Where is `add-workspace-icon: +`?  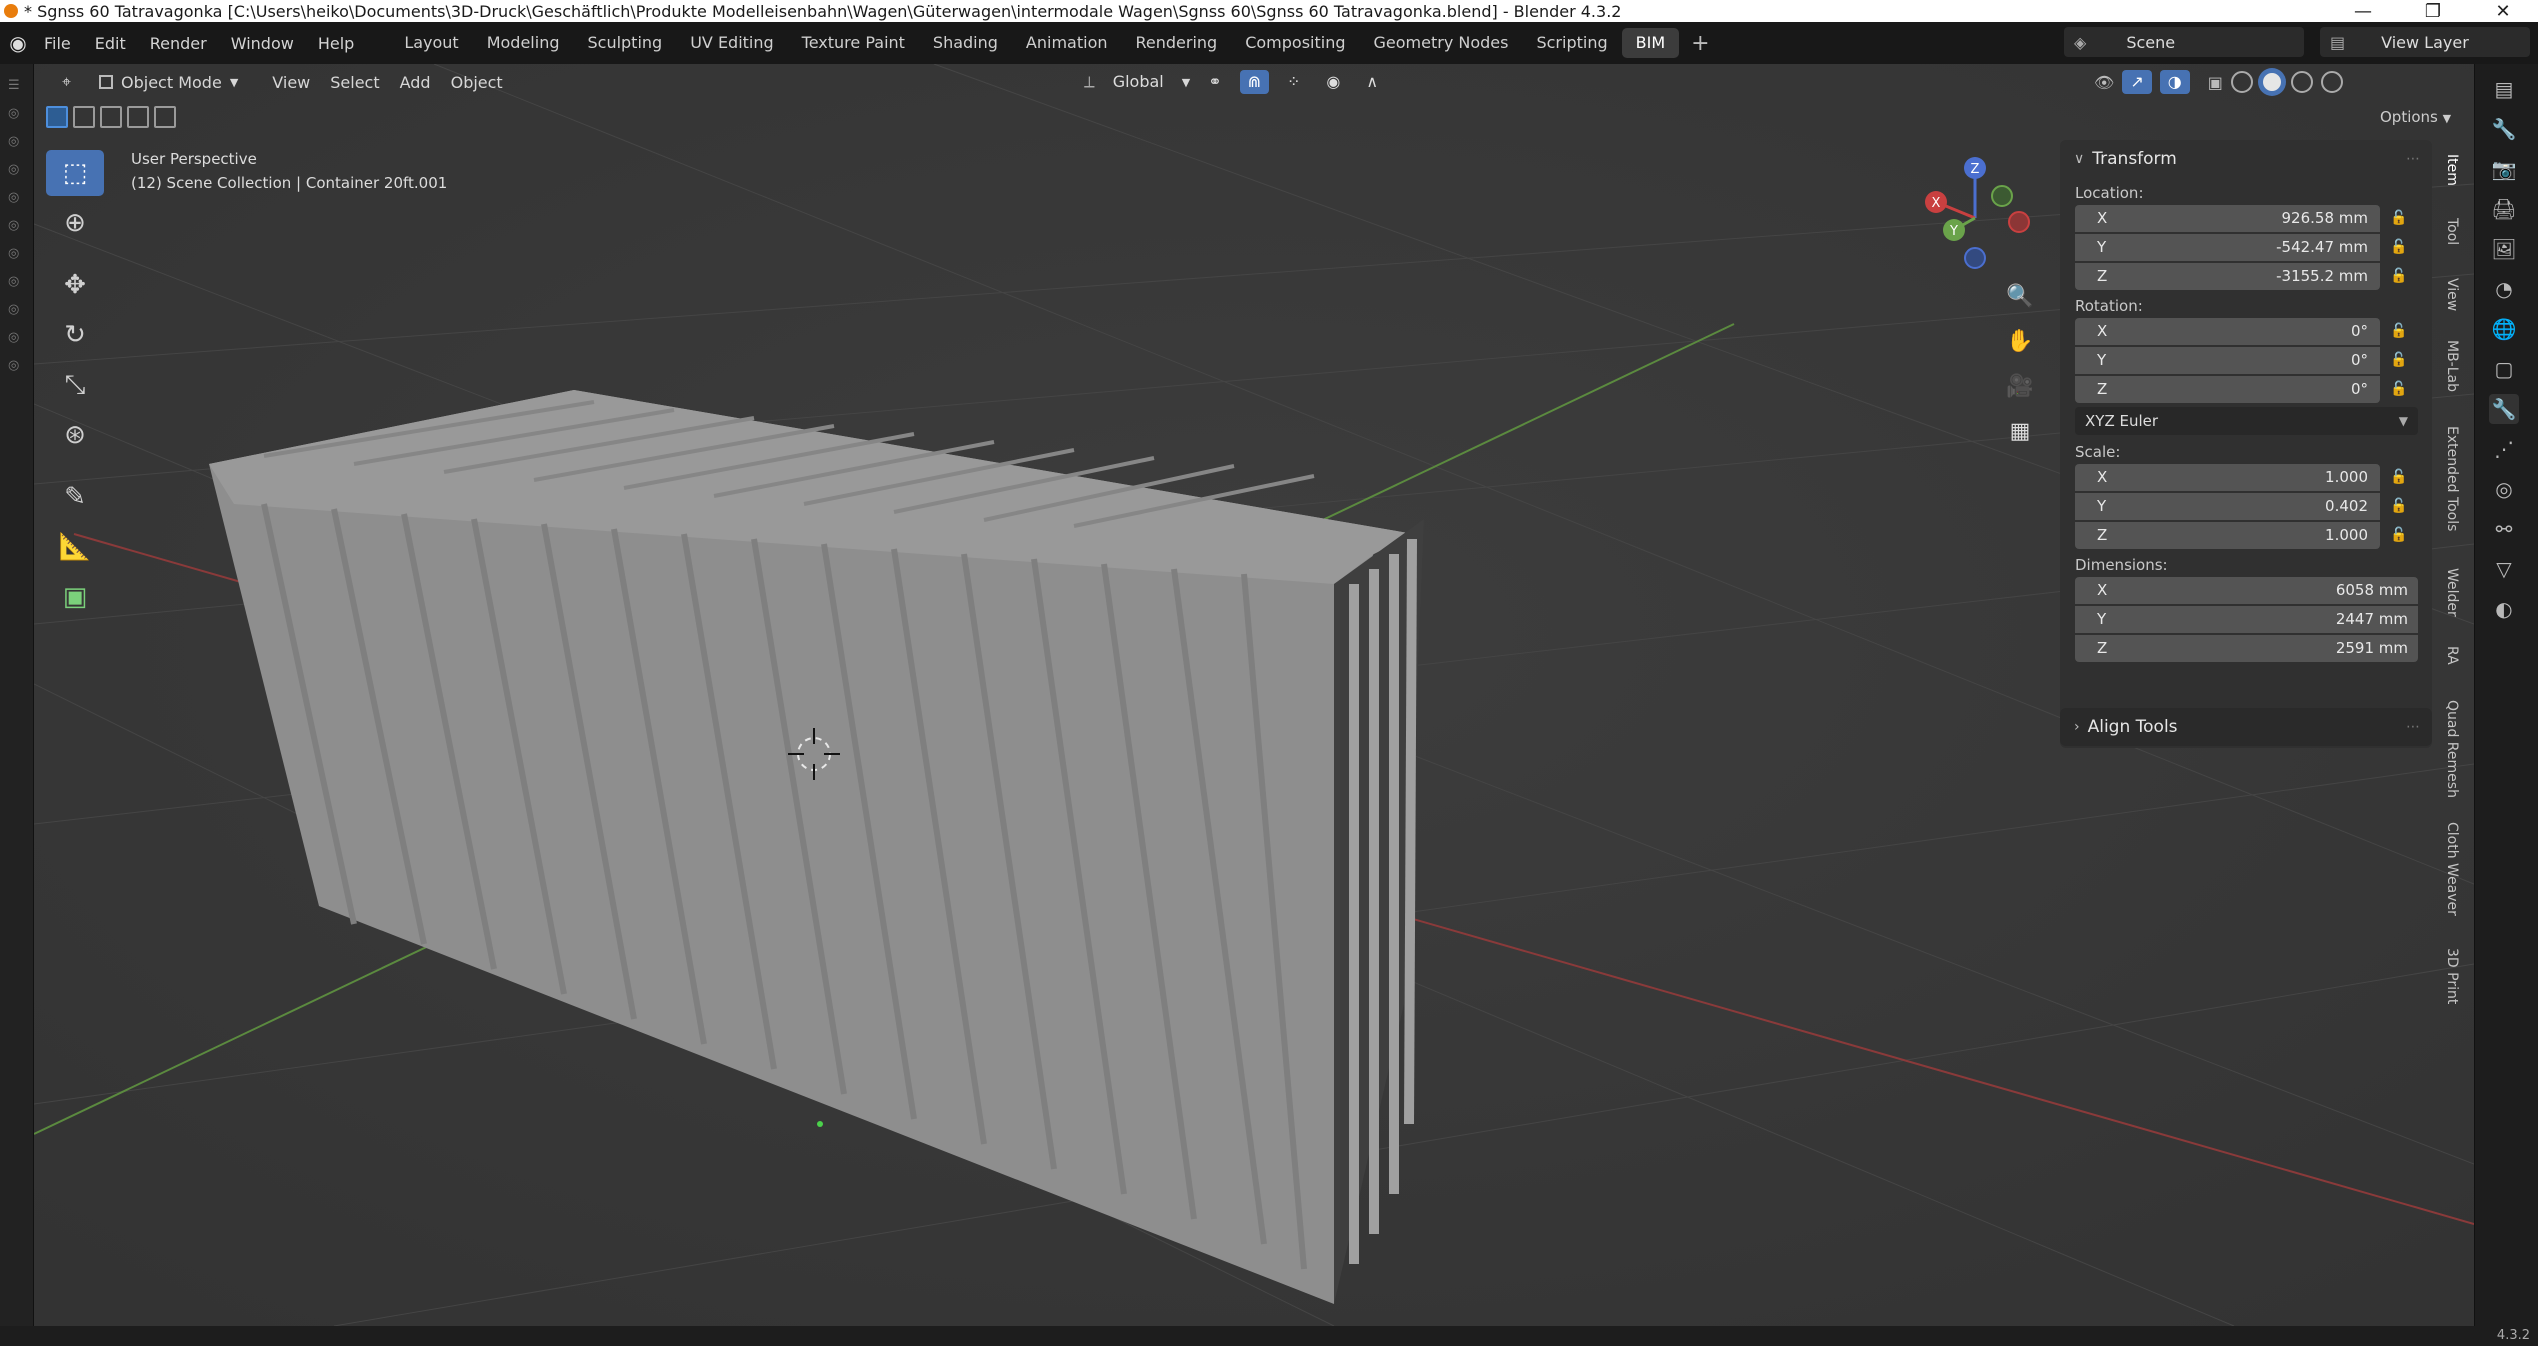
add-workspace-icon: + is located at coordinates (1700, 43).